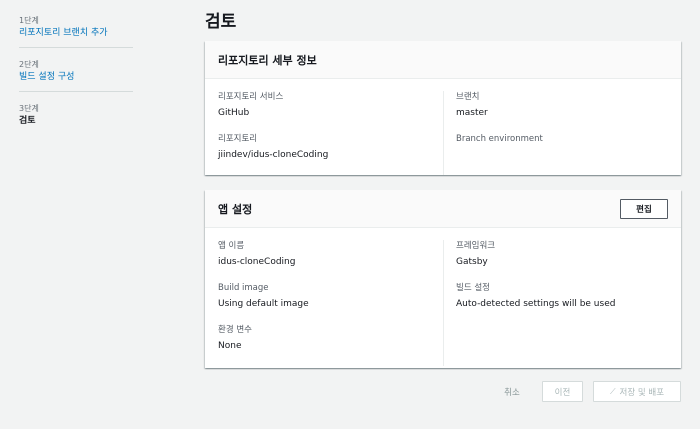 This screenshot has height=429, width=700. I want to click on step-2-number: 2단계, so click(29, 64).